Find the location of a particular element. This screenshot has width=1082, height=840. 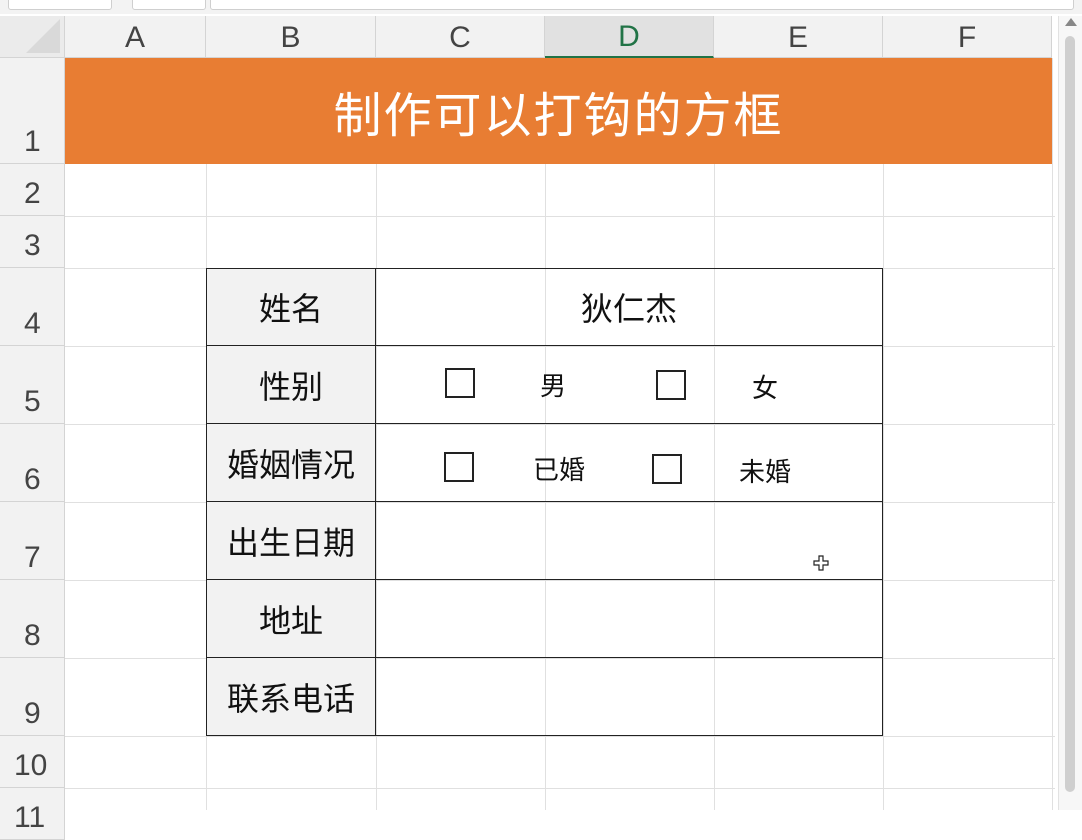

row-header-9: 9 is located at coordinates (32, 697).